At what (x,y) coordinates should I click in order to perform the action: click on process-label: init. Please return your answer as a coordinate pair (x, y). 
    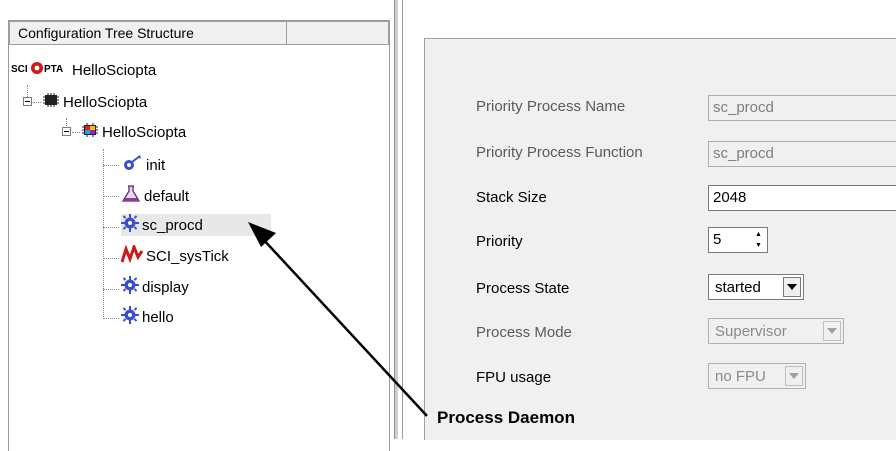
    Looking at the image, I should click on (156, 165).